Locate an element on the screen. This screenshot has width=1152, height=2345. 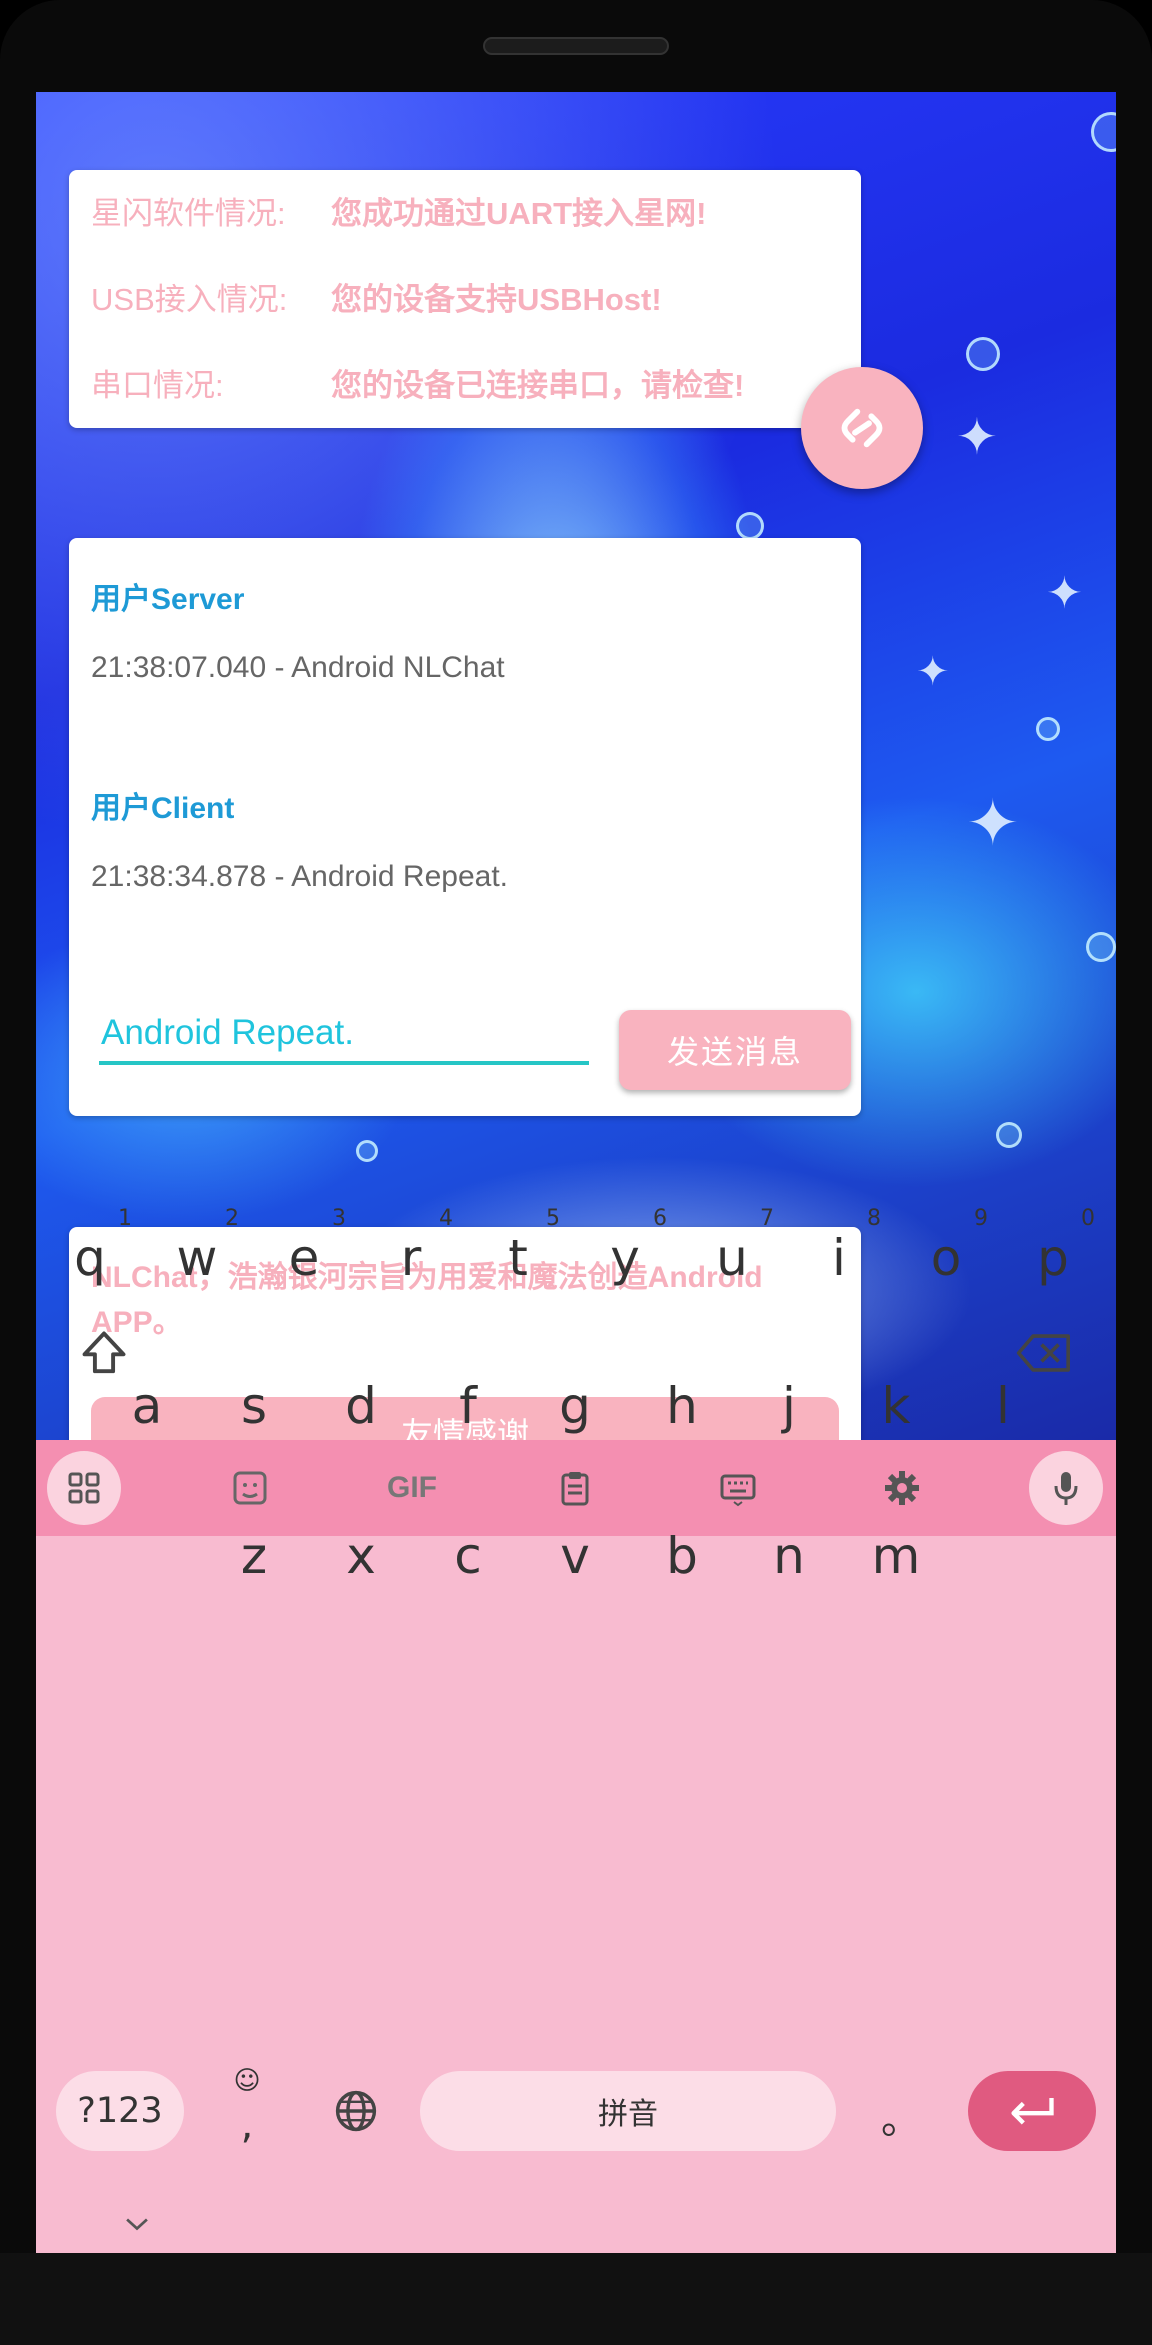
key-label: q is located at coordinates (90, 1258).